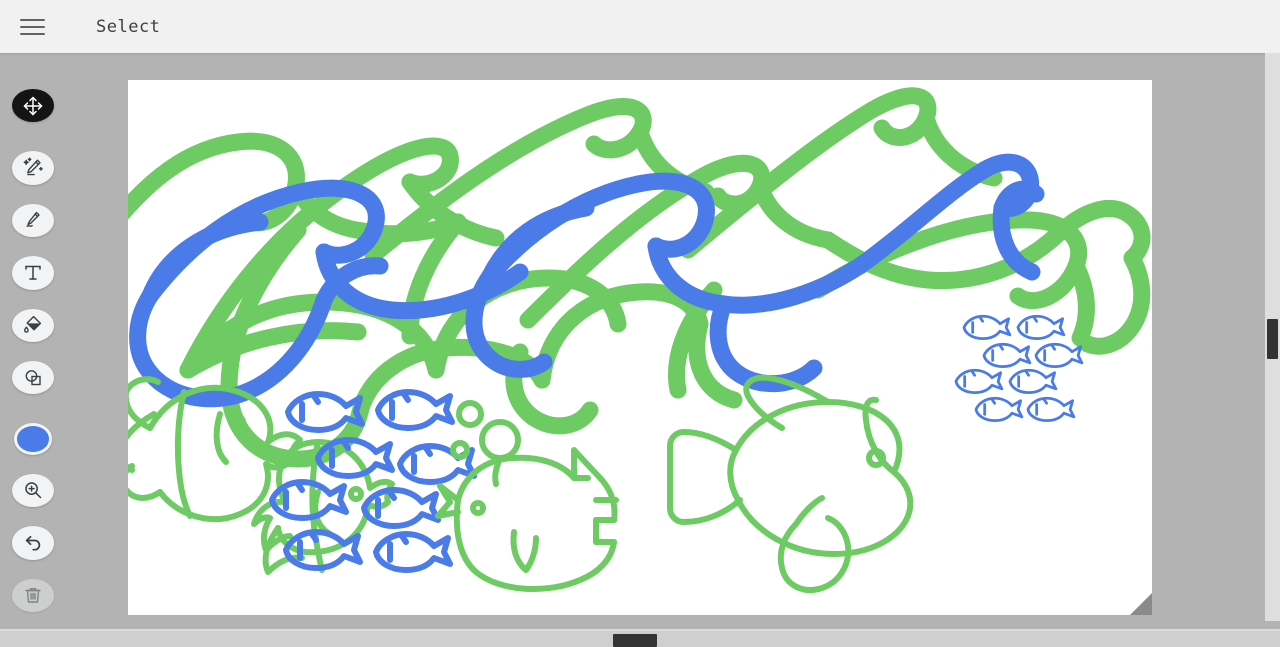 The image size is (1280, 647). I want to click on undo-arrow-icon, so click(33, 543).